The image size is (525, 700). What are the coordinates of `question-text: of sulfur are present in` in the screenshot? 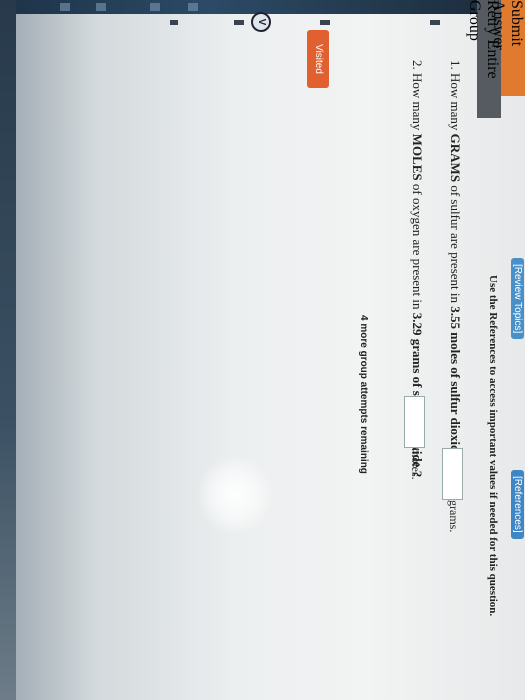 It's located at (455, 244).